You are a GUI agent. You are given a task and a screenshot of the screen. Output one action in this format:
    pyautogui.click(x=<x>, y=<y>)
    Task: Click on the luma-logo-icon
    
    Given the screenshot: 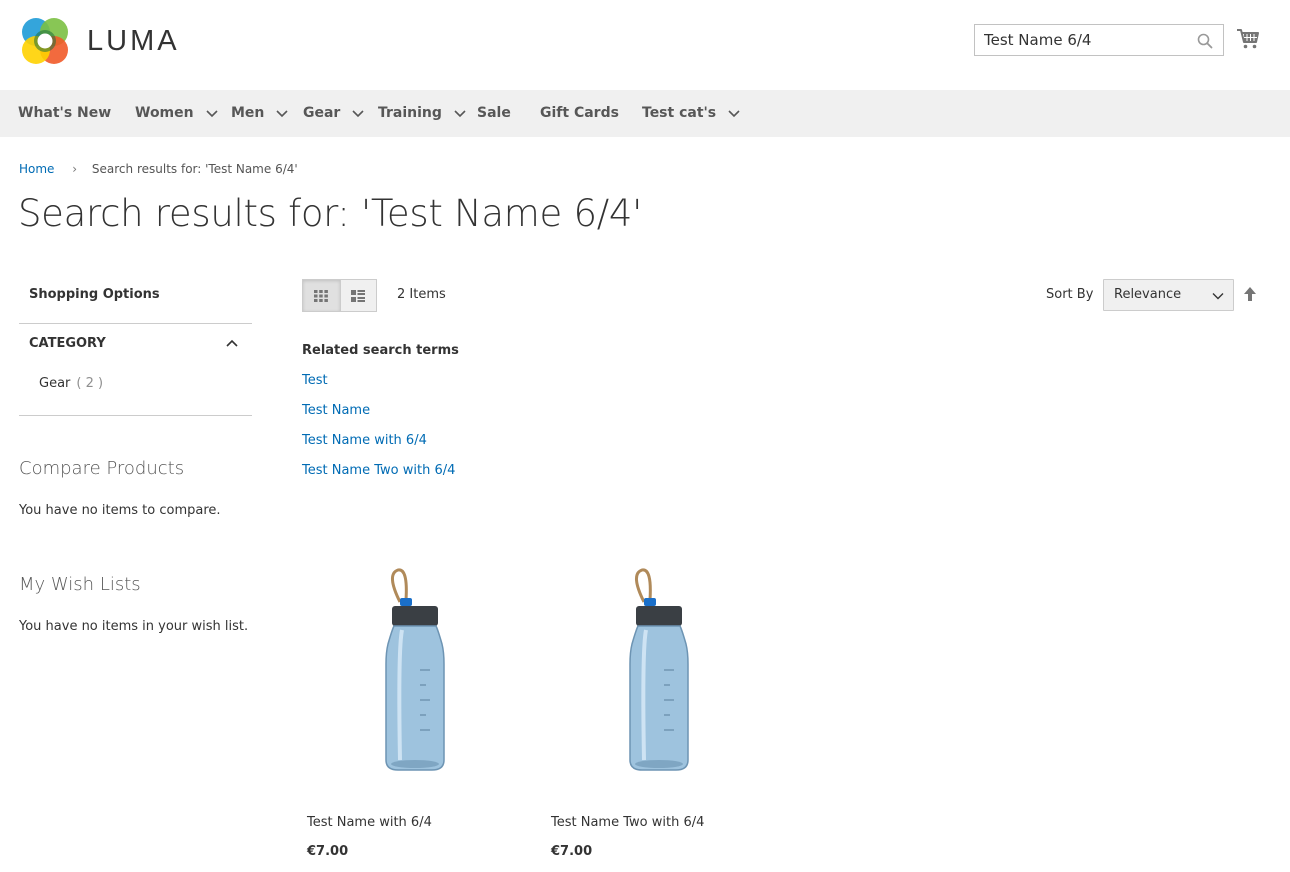 What is the action you would take?
    pyautogui.click(x=45, y=41)
    